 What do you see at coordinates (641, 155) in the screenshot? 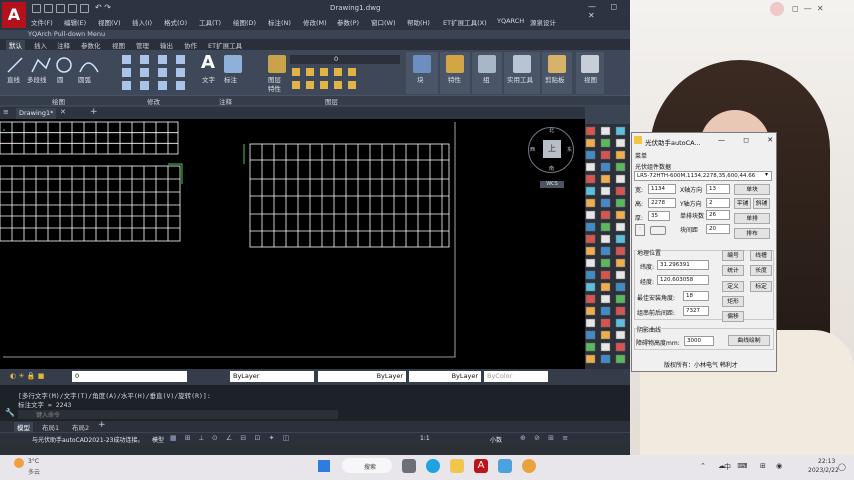
I see `dialog-menu: 菜单` at bounding box center [641, 155].